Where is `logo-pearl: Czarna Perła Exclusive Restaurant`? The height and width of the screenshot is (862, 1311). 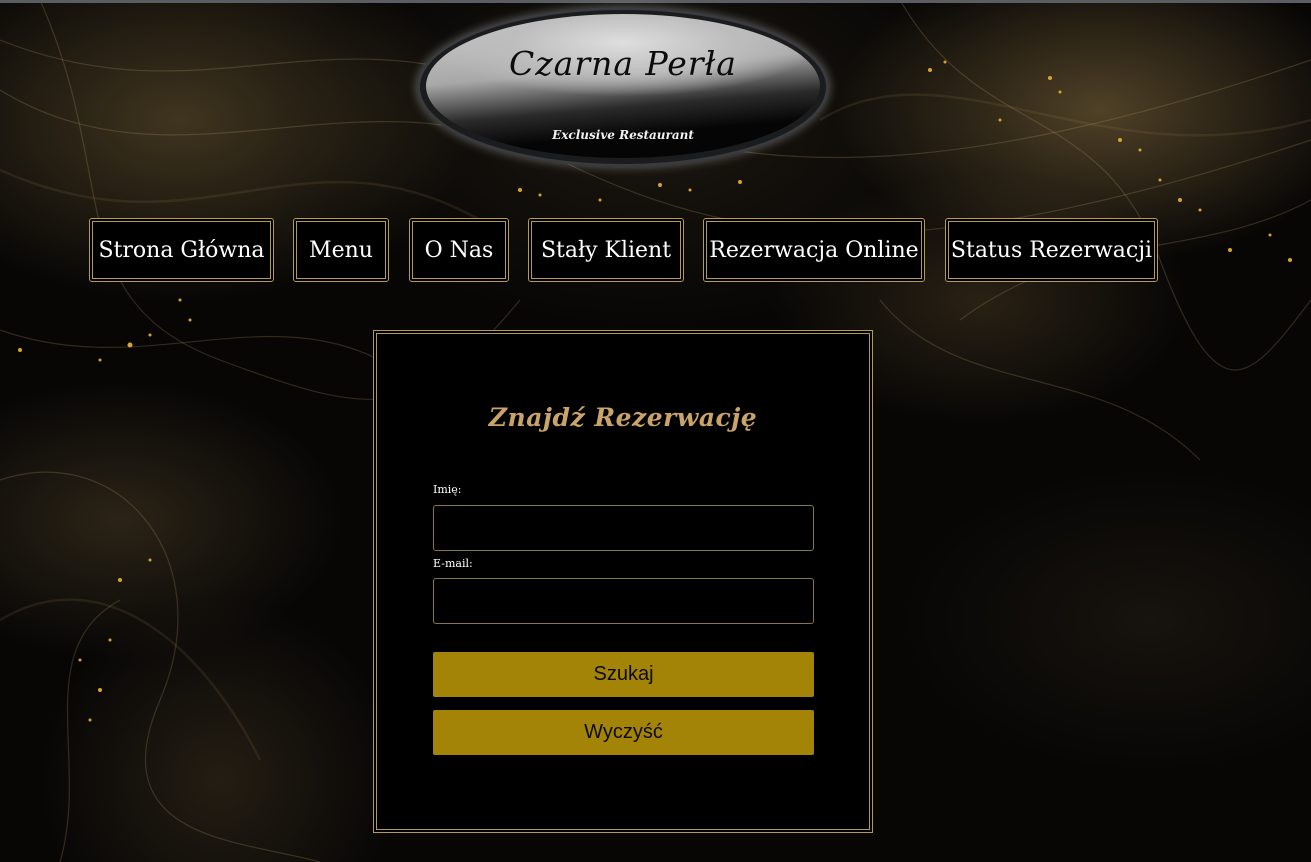 logo-pearl: Czarna Perła Exclusive Restaurant is located at coordinates (623, 86).